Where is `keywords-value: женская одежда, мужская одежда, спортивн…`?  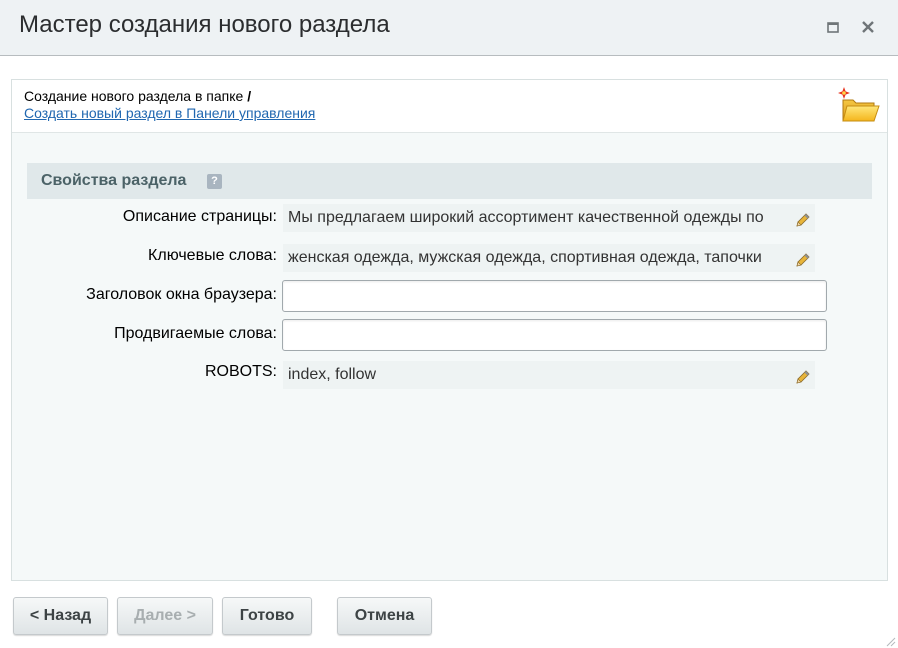
keywords-value: женская одежда, мужская одежда, спортивн… is located at coordinates (525, 257).